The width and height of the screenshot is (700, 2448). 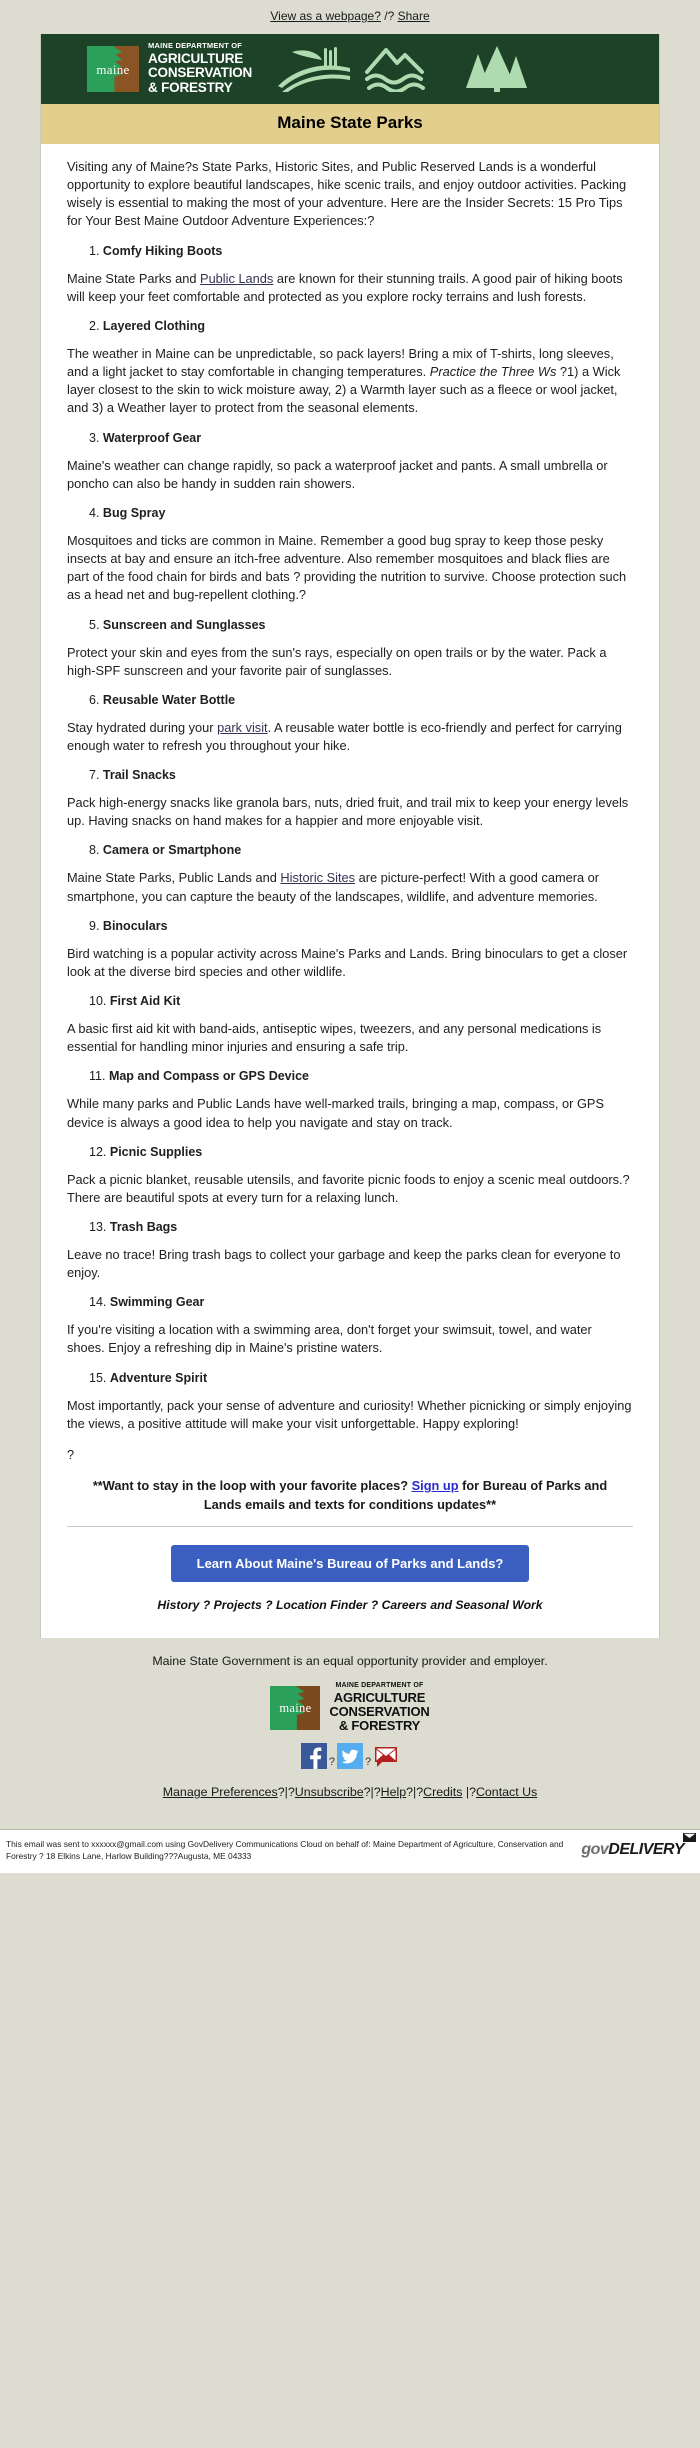 What do you see at coordinates (143, 1227) in the screenshot?
I see `tip-title: Trash Bags` at bounding box center [143, 1227].